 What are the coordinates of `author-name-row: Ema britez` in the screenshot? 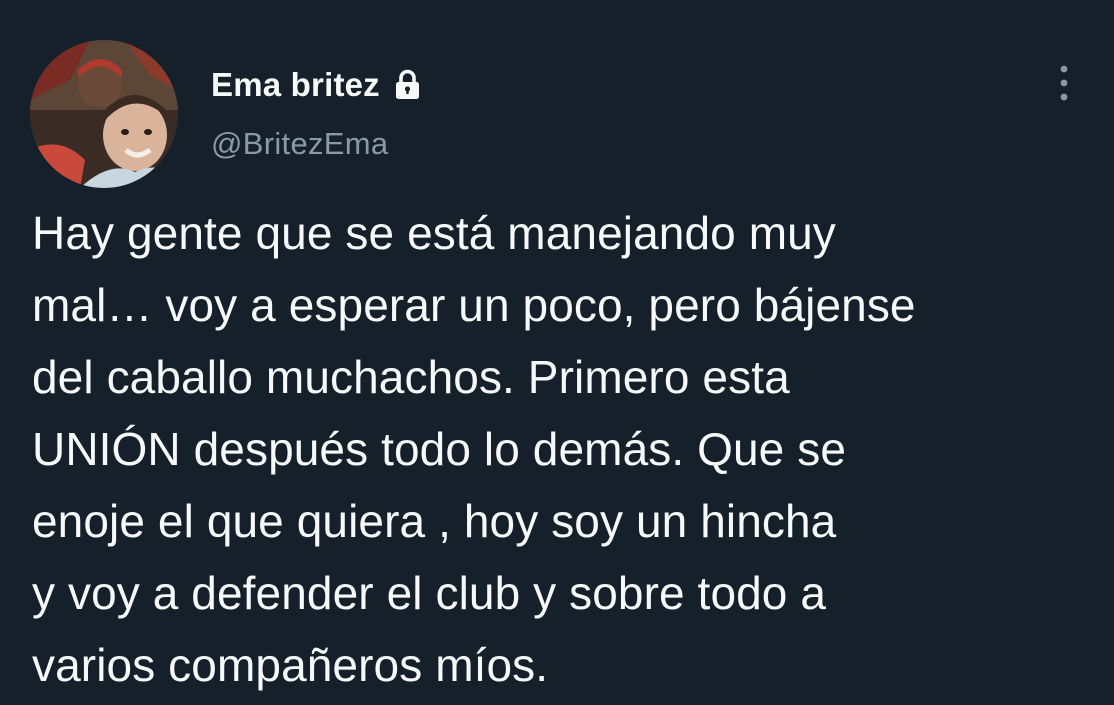 It's located at (316, 85).